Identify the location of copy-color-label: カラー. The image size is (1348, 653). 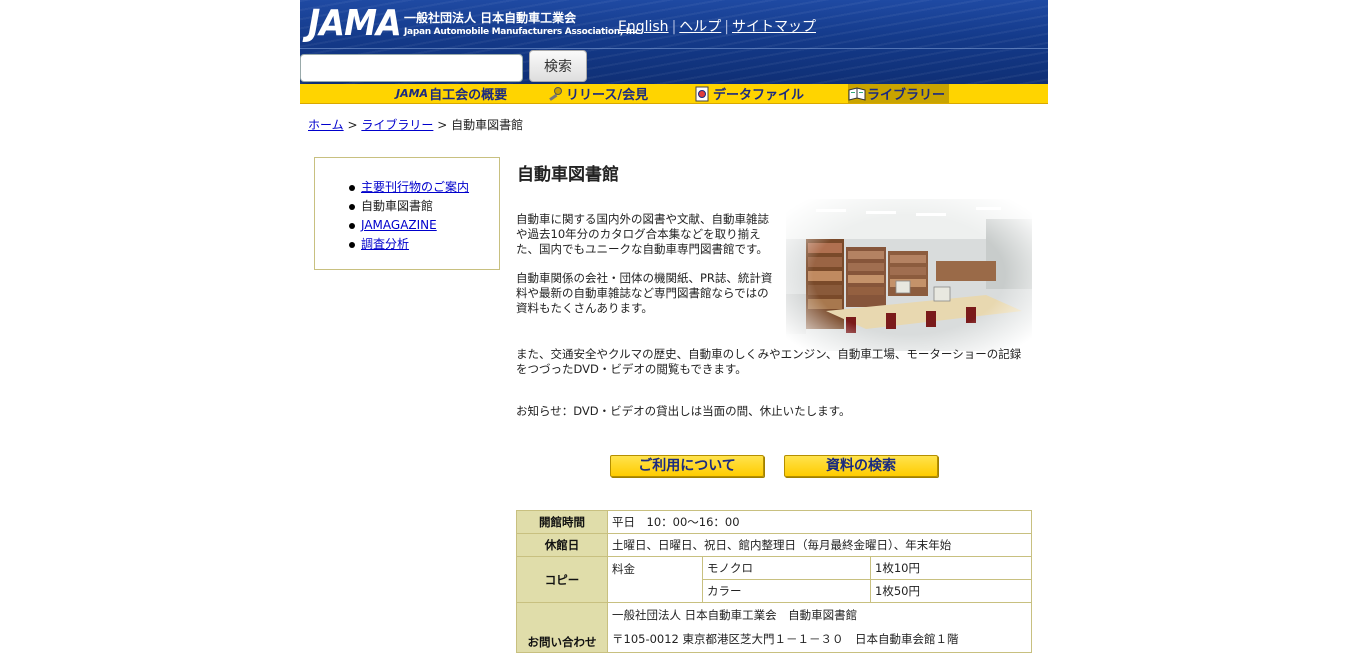
(786, 591).